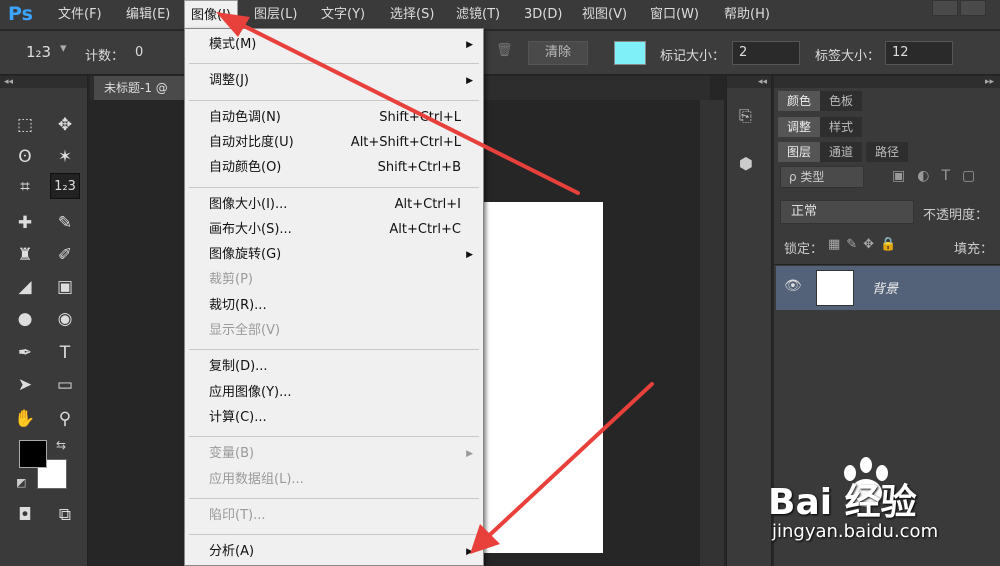 Image resolution: width=1000 pixels, height=566 pixels. I want to click on menu-item-label: 图像旋转(G), so click(245, 255).